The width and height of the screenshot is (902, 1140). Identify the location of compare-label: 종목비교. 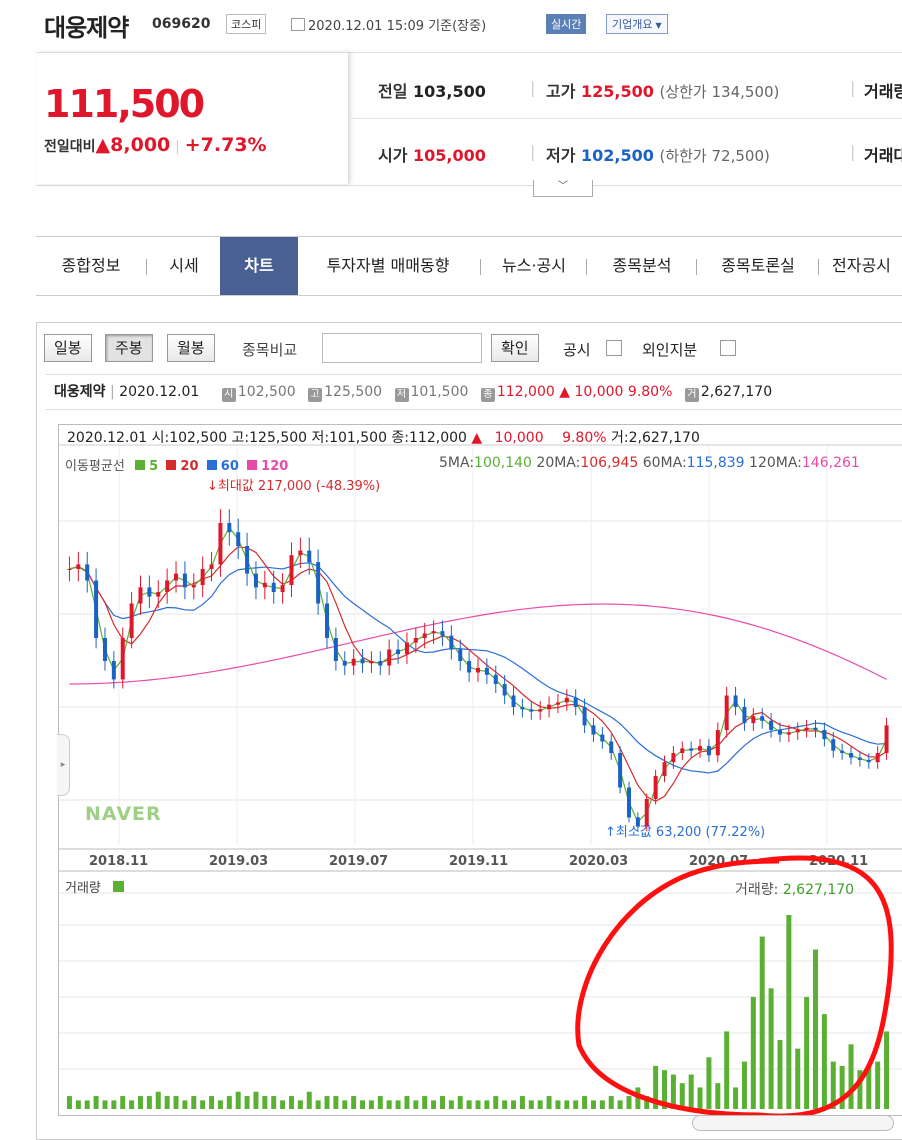
(270, 350).